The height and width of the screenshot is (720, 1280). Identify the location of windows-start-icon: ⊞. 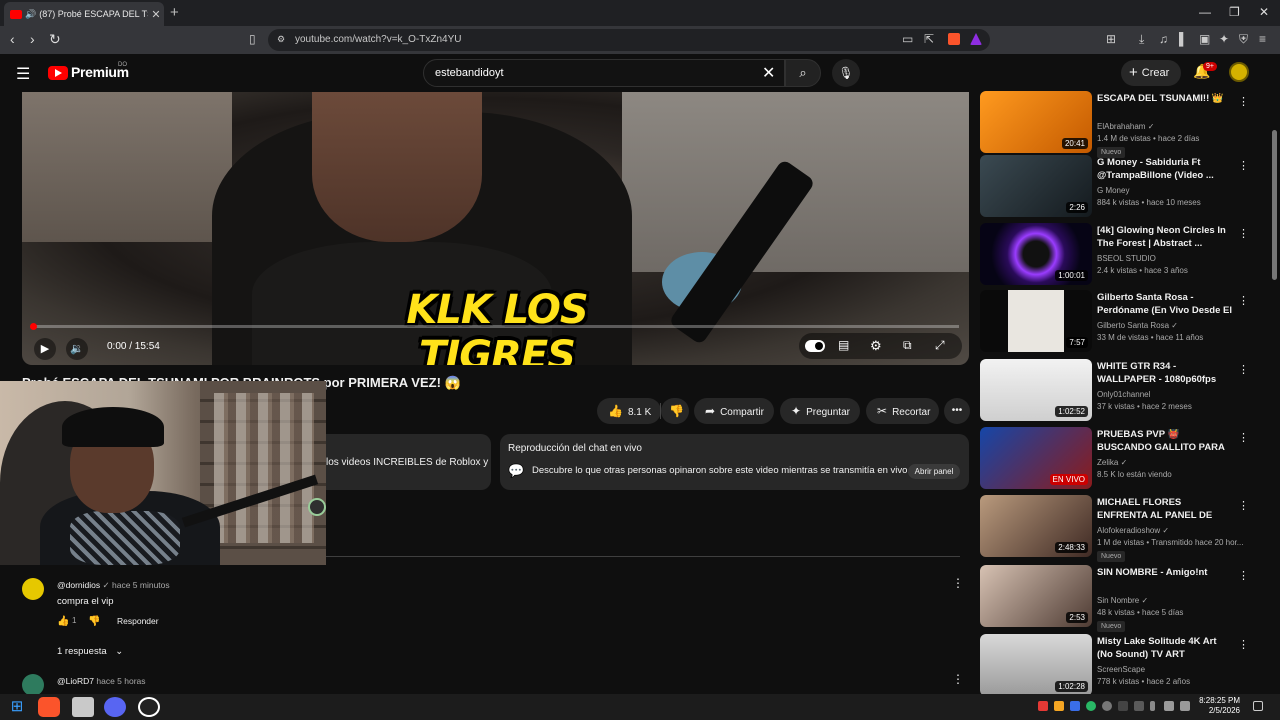
(17, 707).